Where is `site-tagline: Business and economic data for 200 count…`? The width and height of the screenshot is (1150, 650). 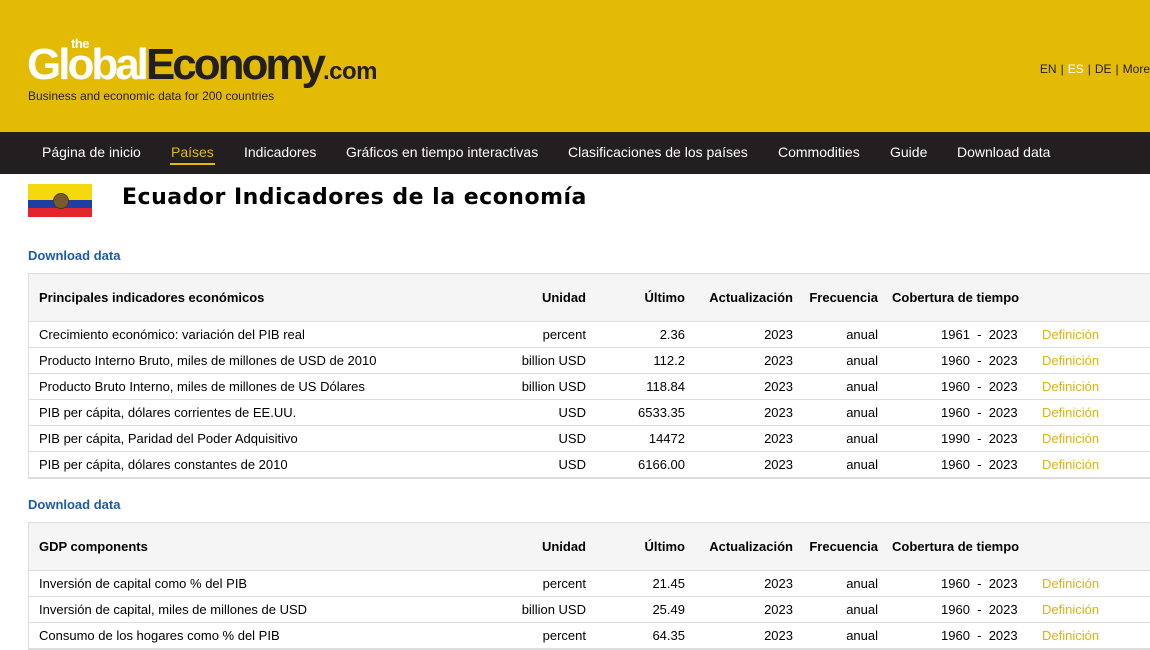
site-tagline: Business and economic data for 200 count… is located at coordinates (151, 96).